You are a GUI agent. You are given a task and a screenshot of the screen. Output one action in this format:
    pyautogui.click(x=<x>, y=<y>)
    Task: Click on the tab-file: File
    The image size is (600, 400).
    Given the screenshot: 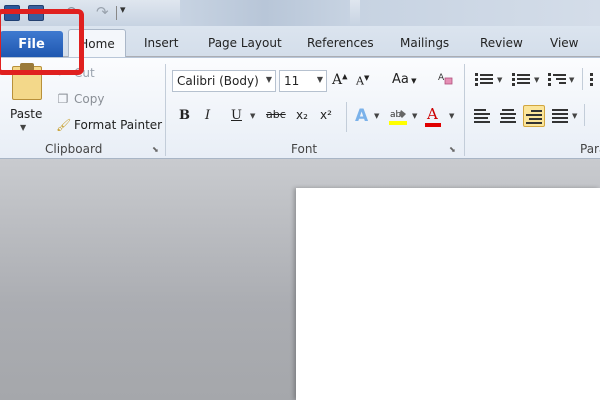 What is the action you would take?
    pyautogui.click(x=31, y=44)
    